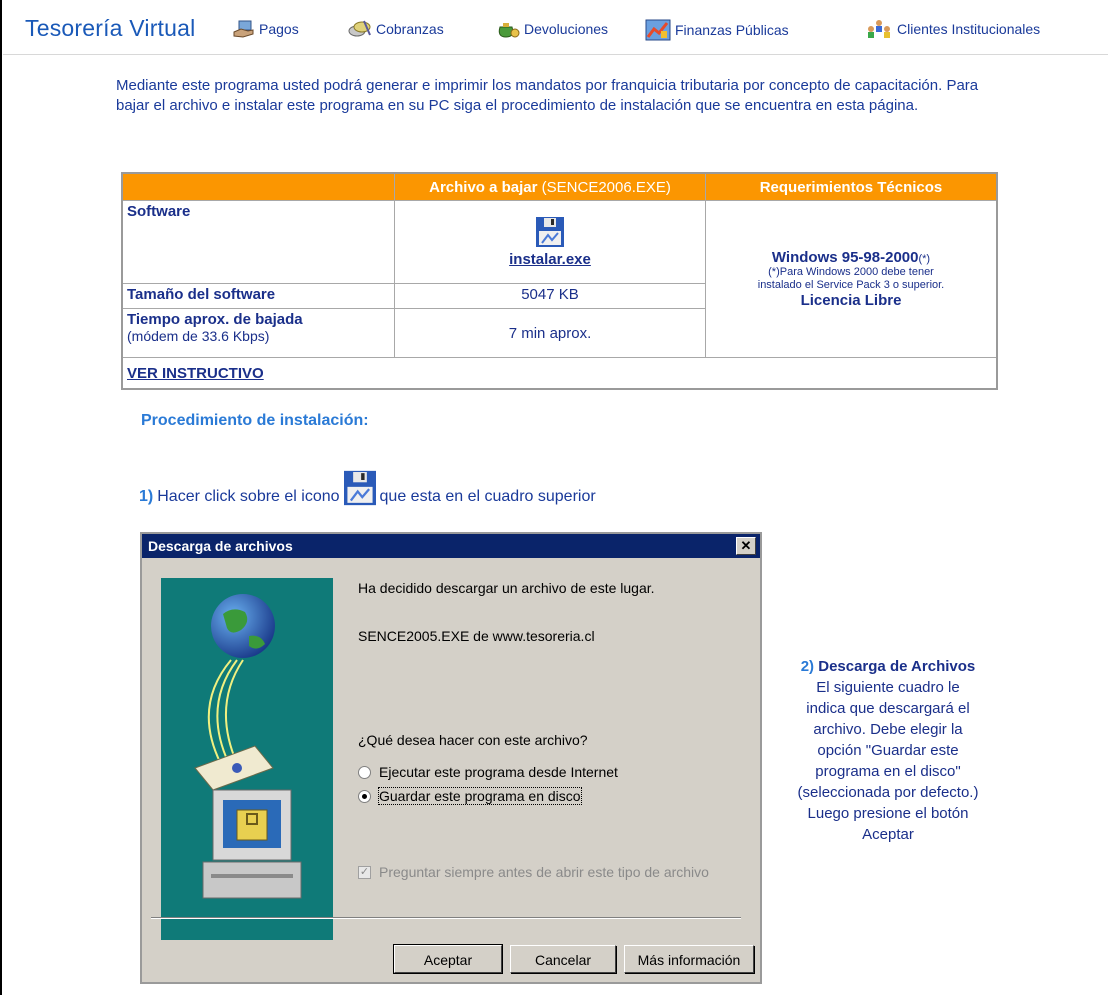  I want to click on req-note-line-2: instalado el Service Pack 3 o superior., so click(851, 285).